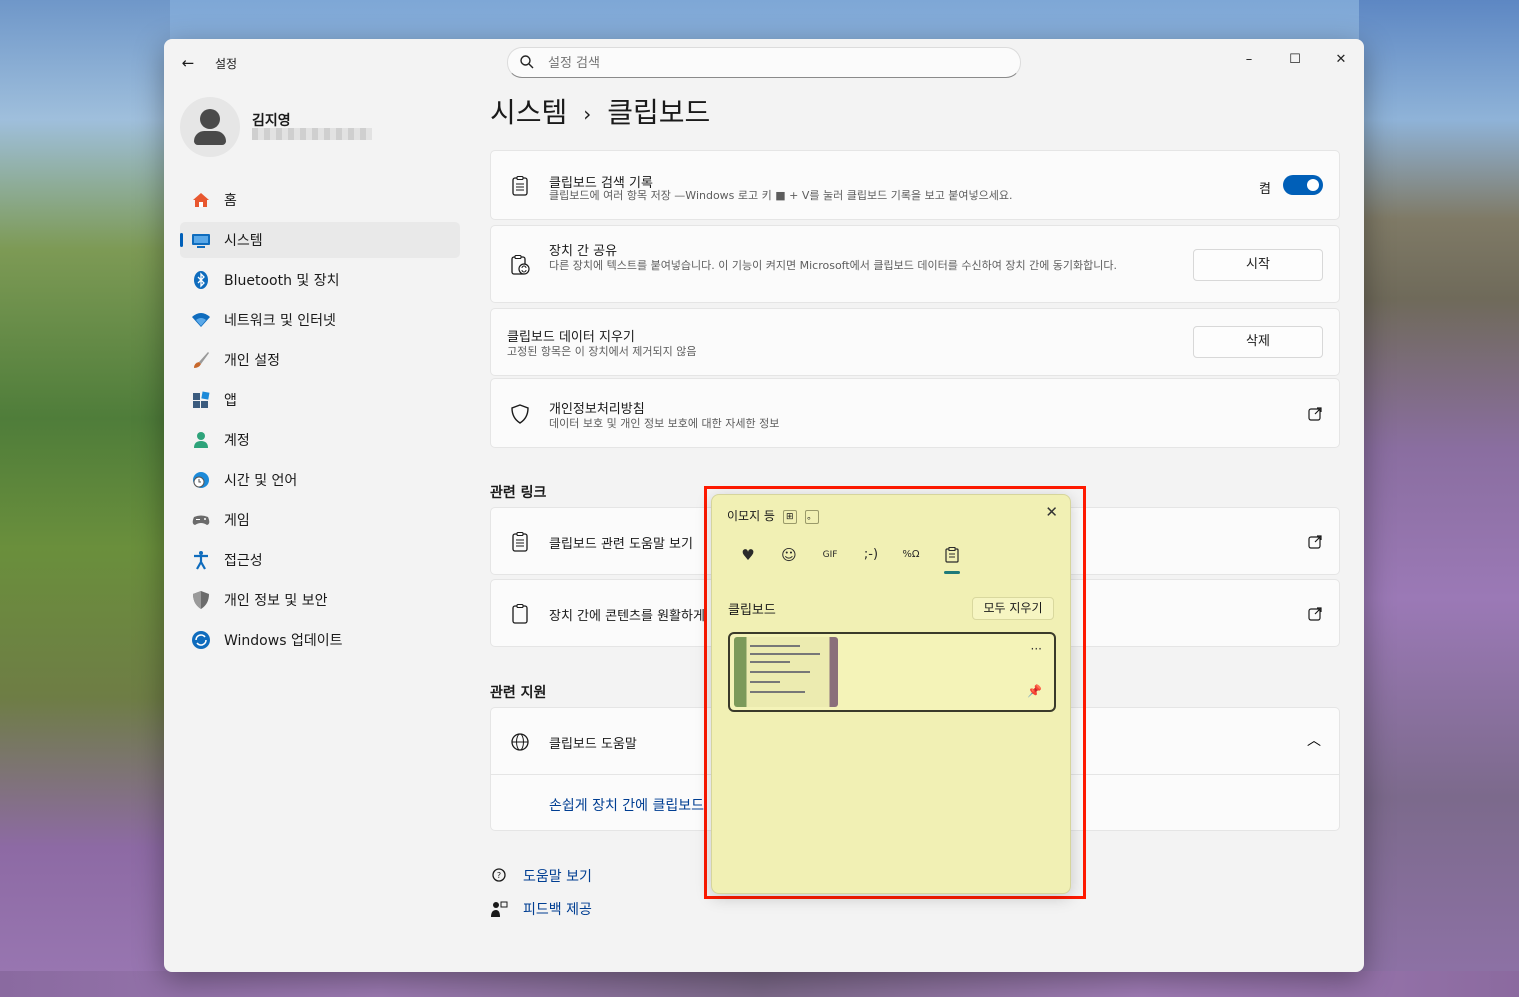 The image size is (1519, 997). I want to click on back-arrow-icon: ←, so click(188, 63).